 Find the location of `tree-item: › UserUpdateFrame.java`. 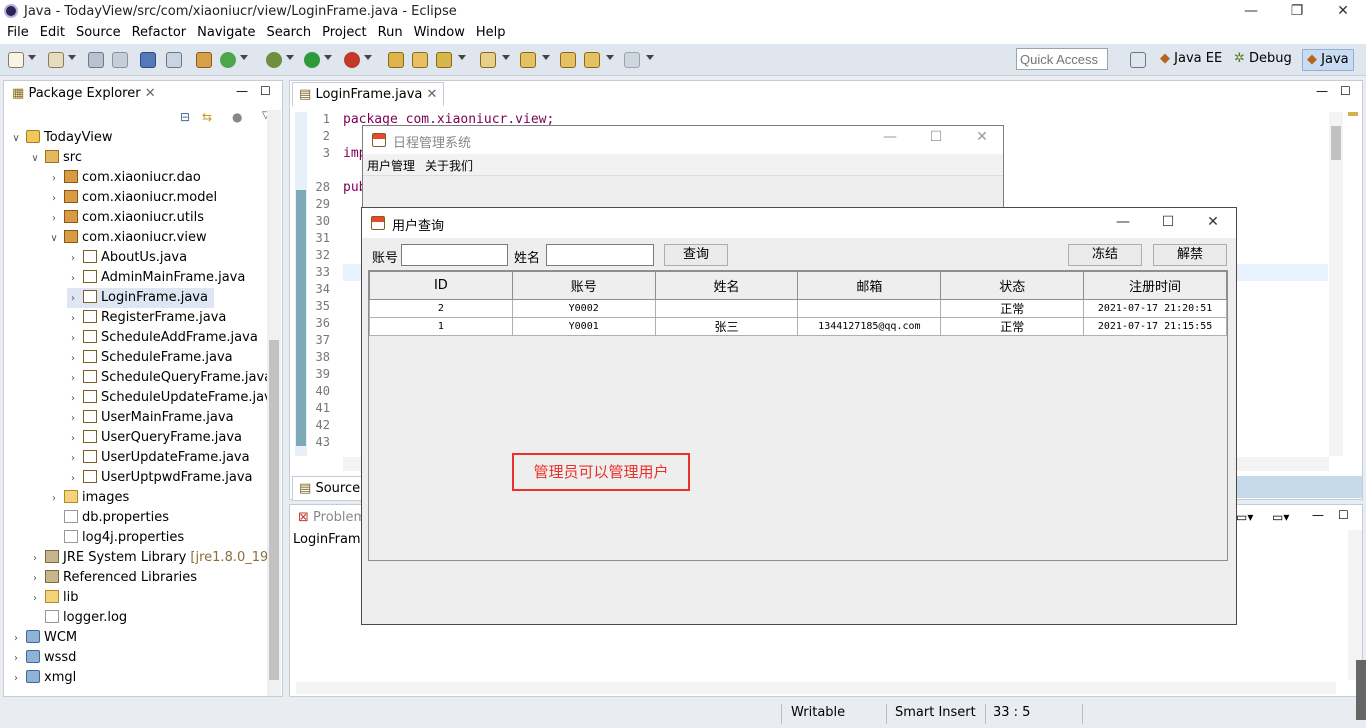

tree-item: › UserUpdateFrame.java is located at coordinates (158, 458).